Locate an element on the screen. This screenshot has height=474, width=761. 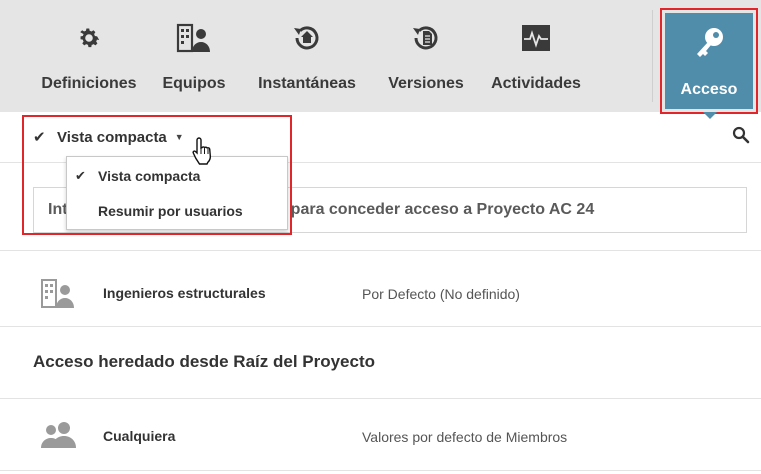
member-name: Ingenieros estructurales is located at coordinates (184, 293).